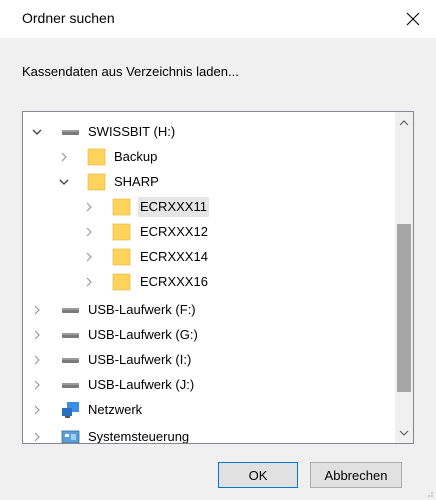 The width and height of the screenshot is (436, 500). I want to click on tree-item-label: USB-Laufwerk (J:), so click(141, 384).